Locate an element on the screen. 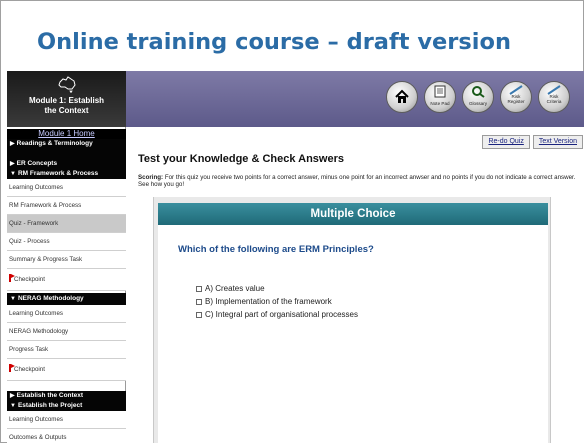 Image resolution: width=584 pixels, height=443 pixels. sidebar-item-checkpoint: Checkpoint is located at coordinates (66, 280).